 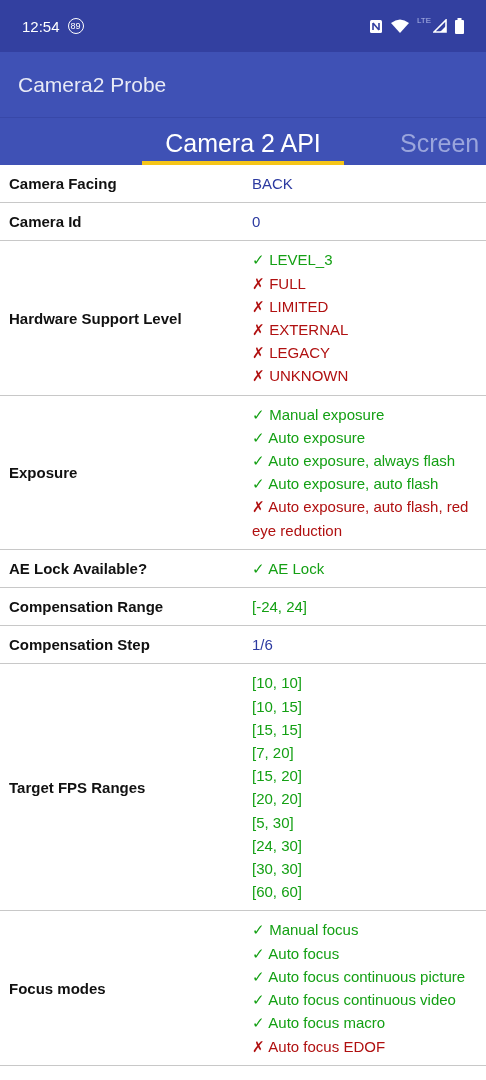 What do you see at coordinates (279, 283) in the screenshot?
I see `property-value: ✗ FULL` at bounding box center [279, 283].